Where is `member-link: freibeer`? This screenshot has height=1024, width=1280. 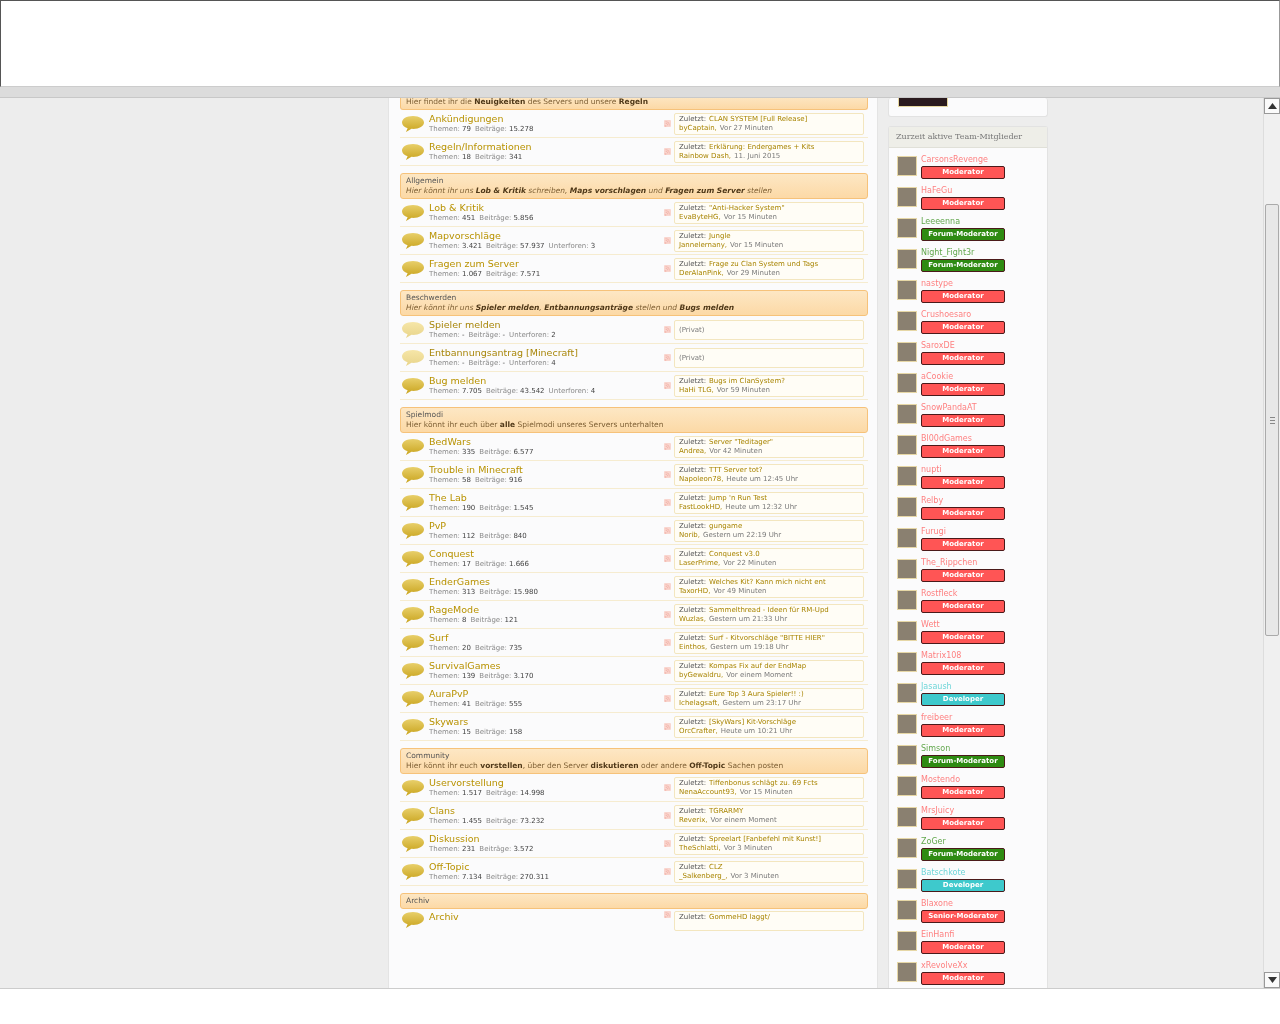
member-link: freibeer is located at coordinates (937, 718).